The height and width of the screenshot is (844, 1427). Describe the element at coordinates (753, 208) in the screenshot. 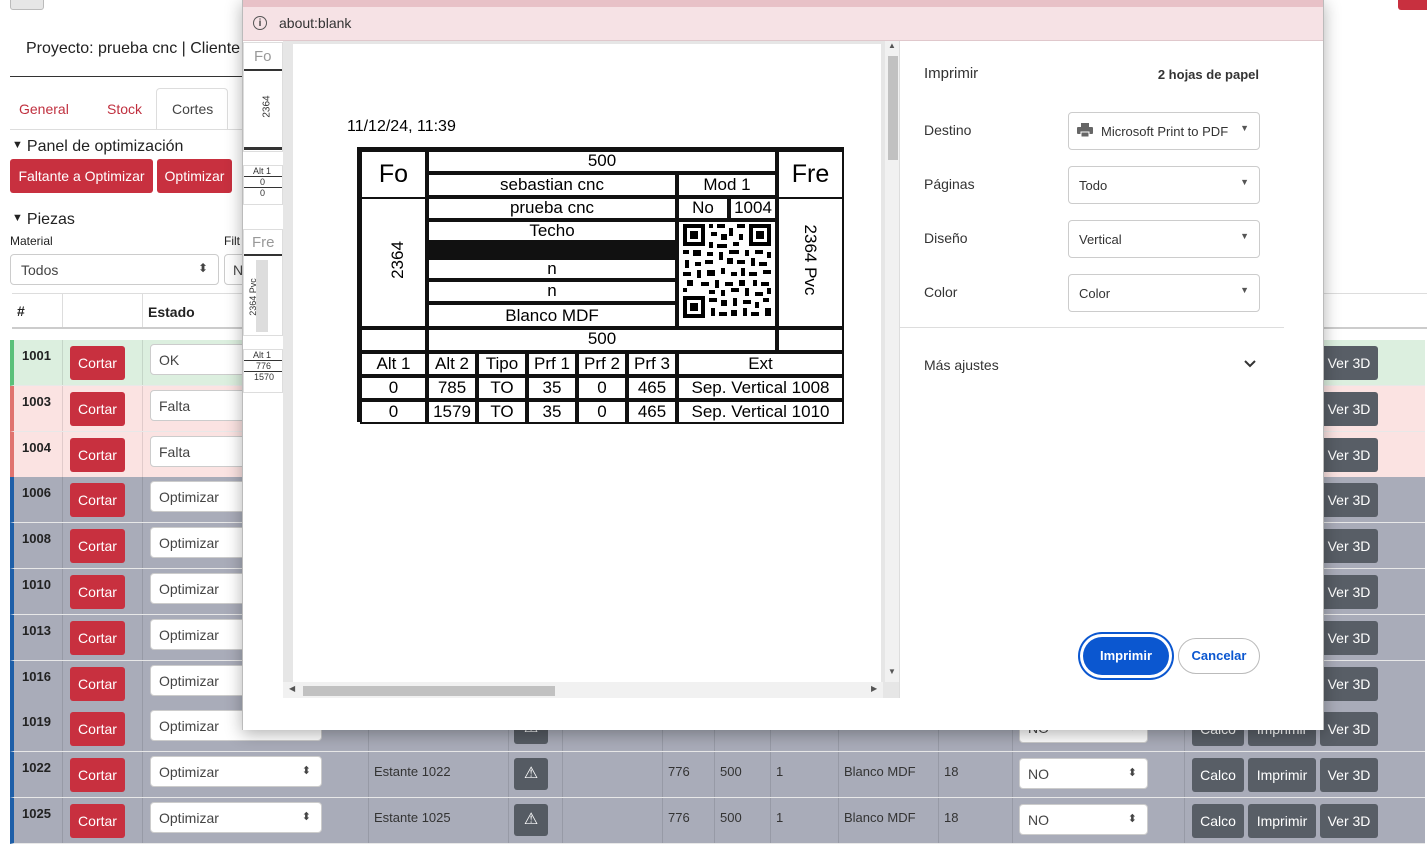

I see `label-no-value: 1004` at that location.